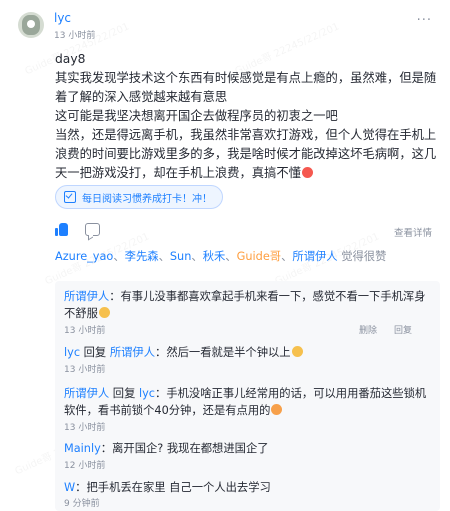 The image size is (450, 511). What do you see at coordinates (147, 199) in the screenshot?
I see `topic-label: 每日阅读习惯养成打卡！冲！` at bounding box center [147, 199].